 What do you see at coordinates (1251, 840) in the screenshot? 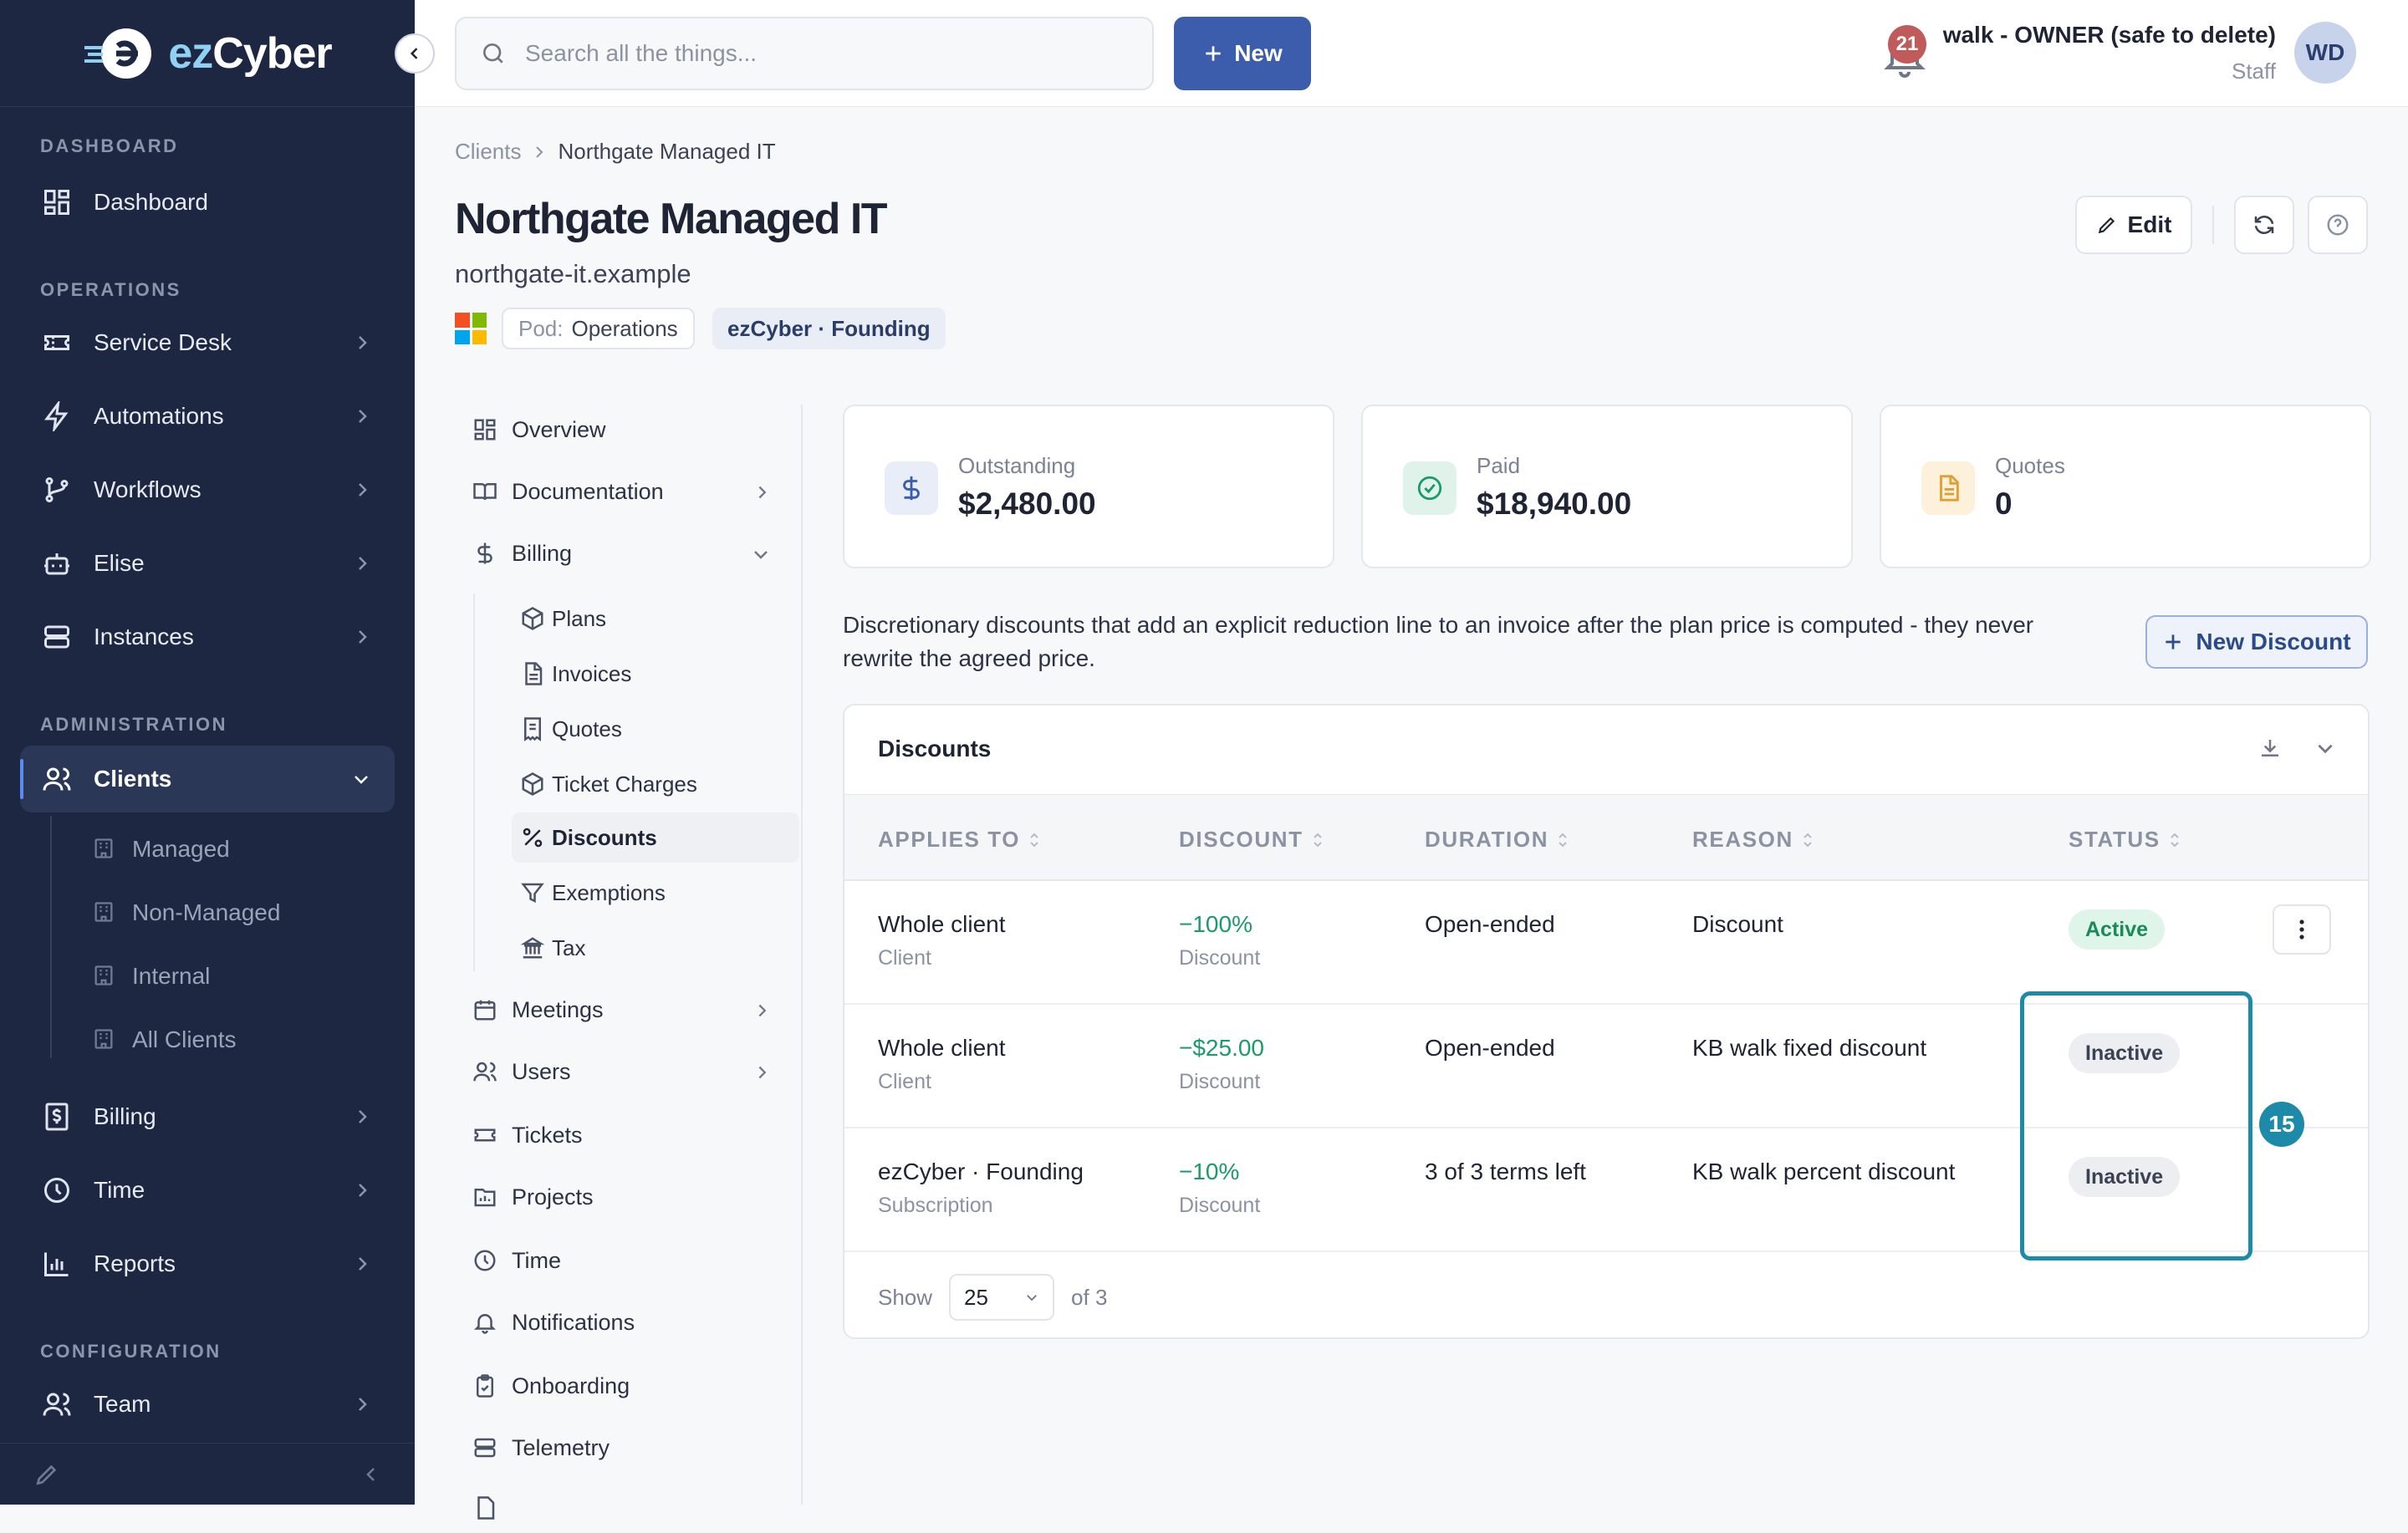
I see `column-discount: DISCOUNT` at bounding box center [1251, 840].